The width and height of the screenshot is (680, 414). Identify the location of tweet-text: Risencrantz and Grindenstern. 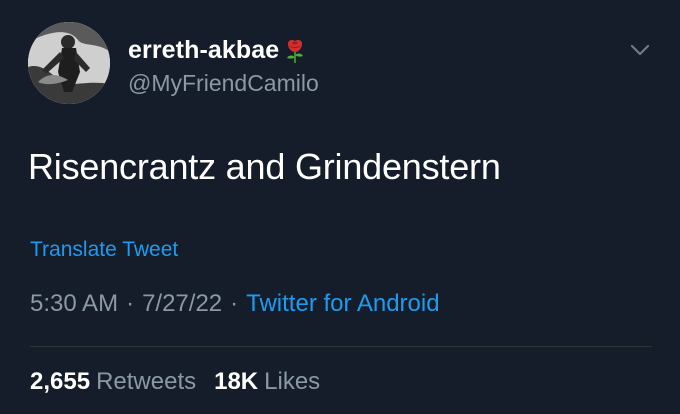
(264, 166).